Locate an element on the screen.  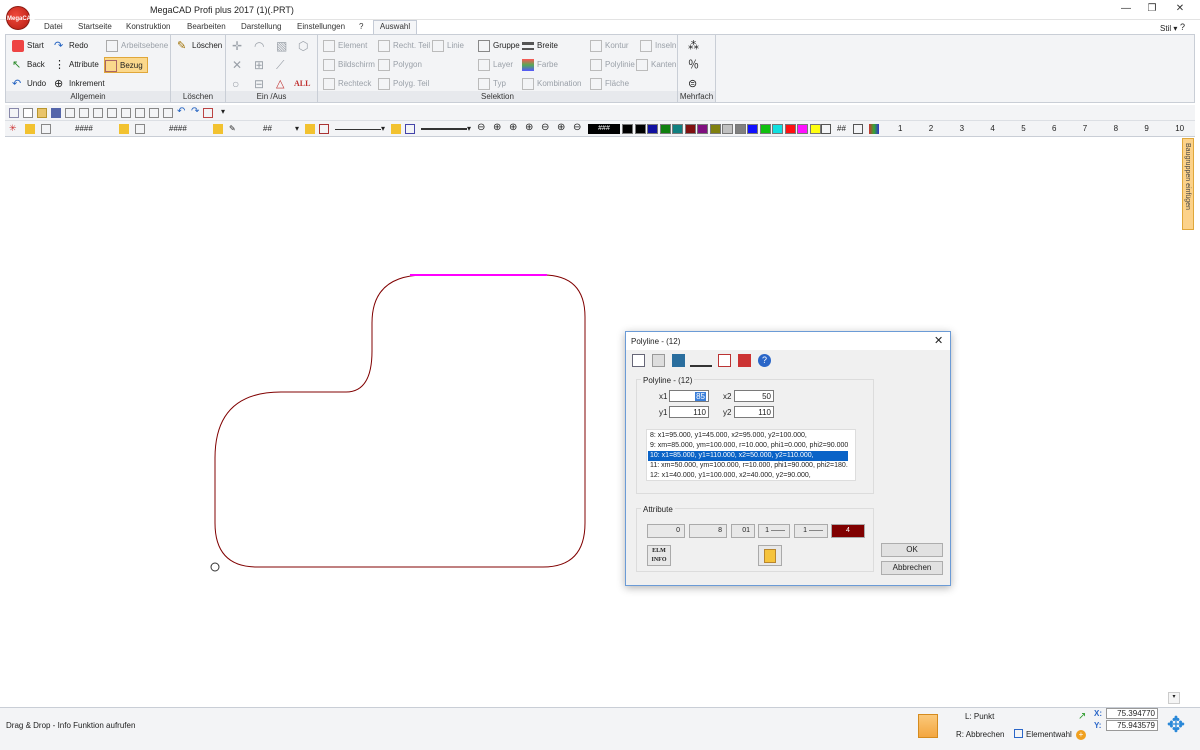
polygon-button: Polygon is located at coordinates (400, 65).